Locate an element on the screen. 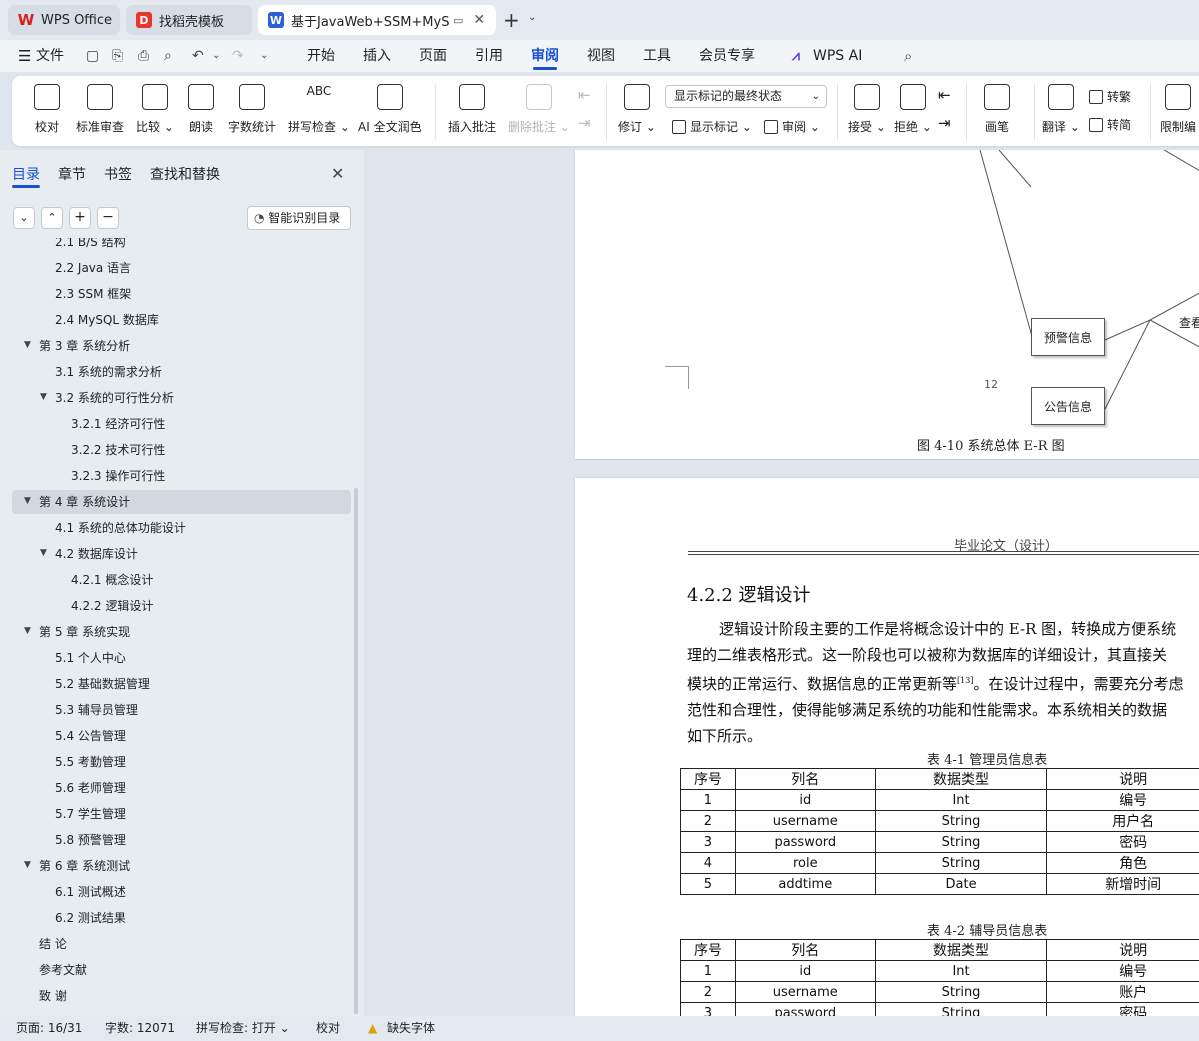  accept-button: 接受 ⌄ is located at coordinates (867, 109).